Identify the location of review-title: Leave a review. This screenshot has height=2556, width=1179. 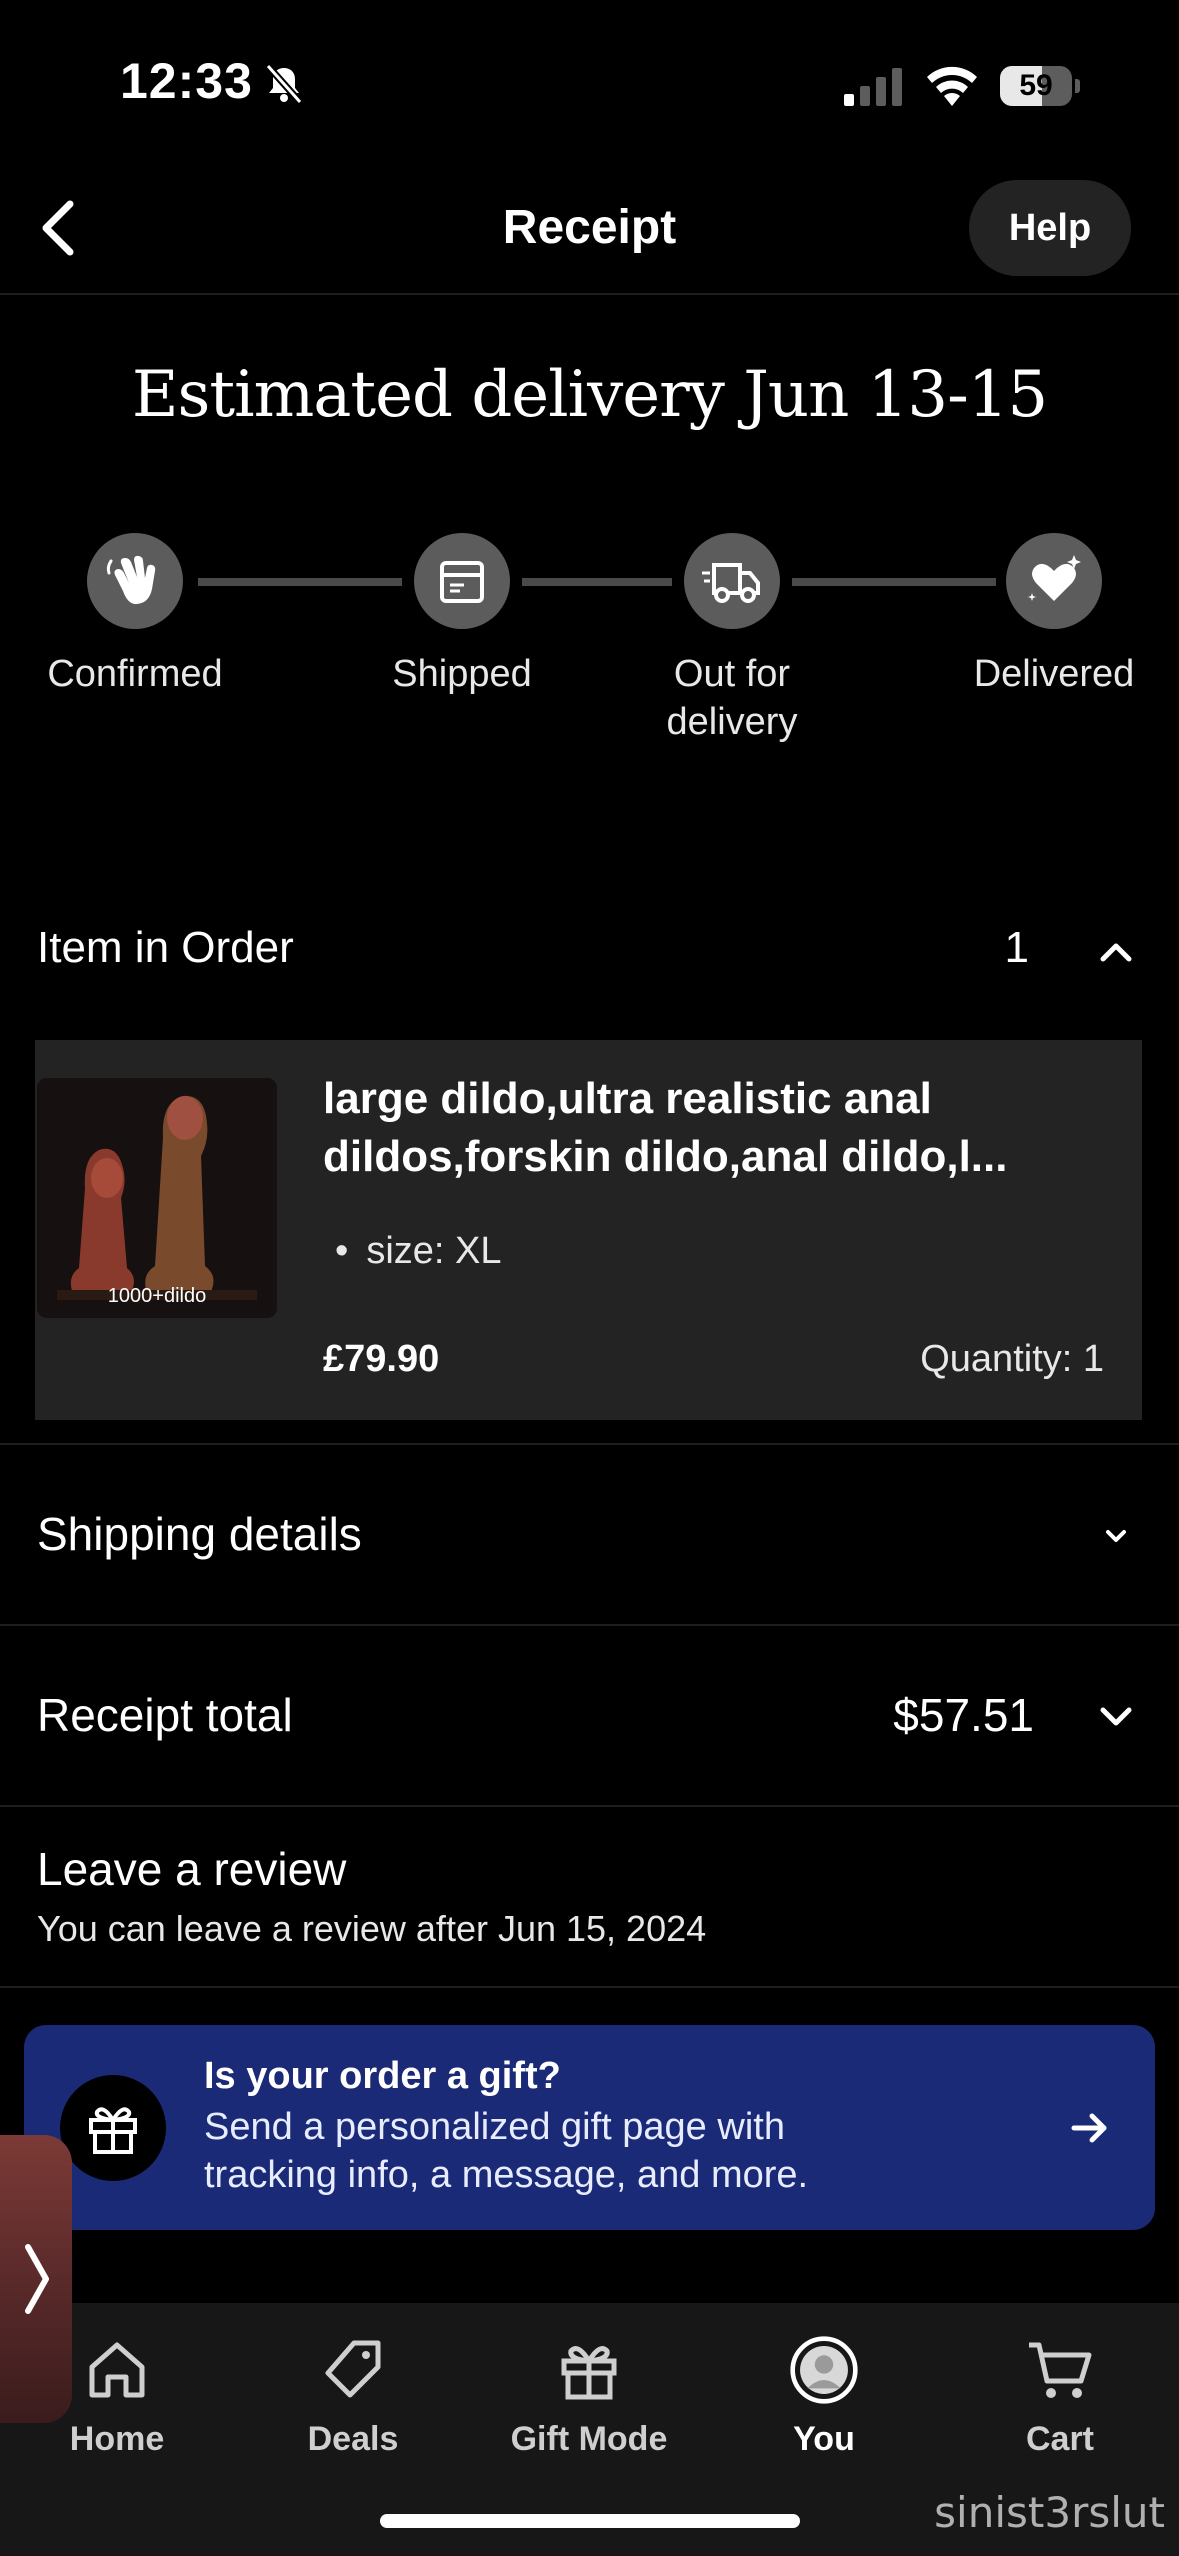
(192, 1869).